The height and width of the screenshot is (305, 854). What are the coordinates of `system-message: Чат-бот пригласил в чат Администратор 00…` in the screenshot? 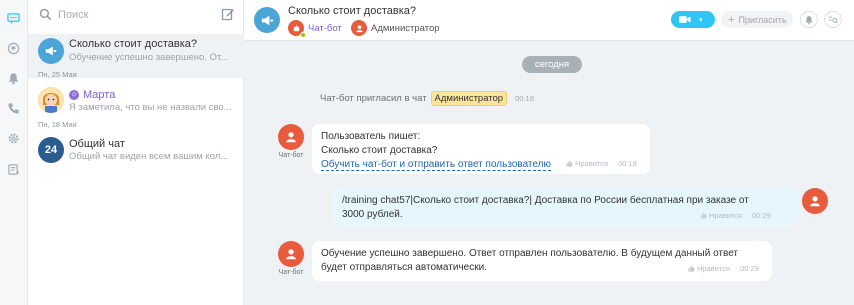 It's located at (427, 98).